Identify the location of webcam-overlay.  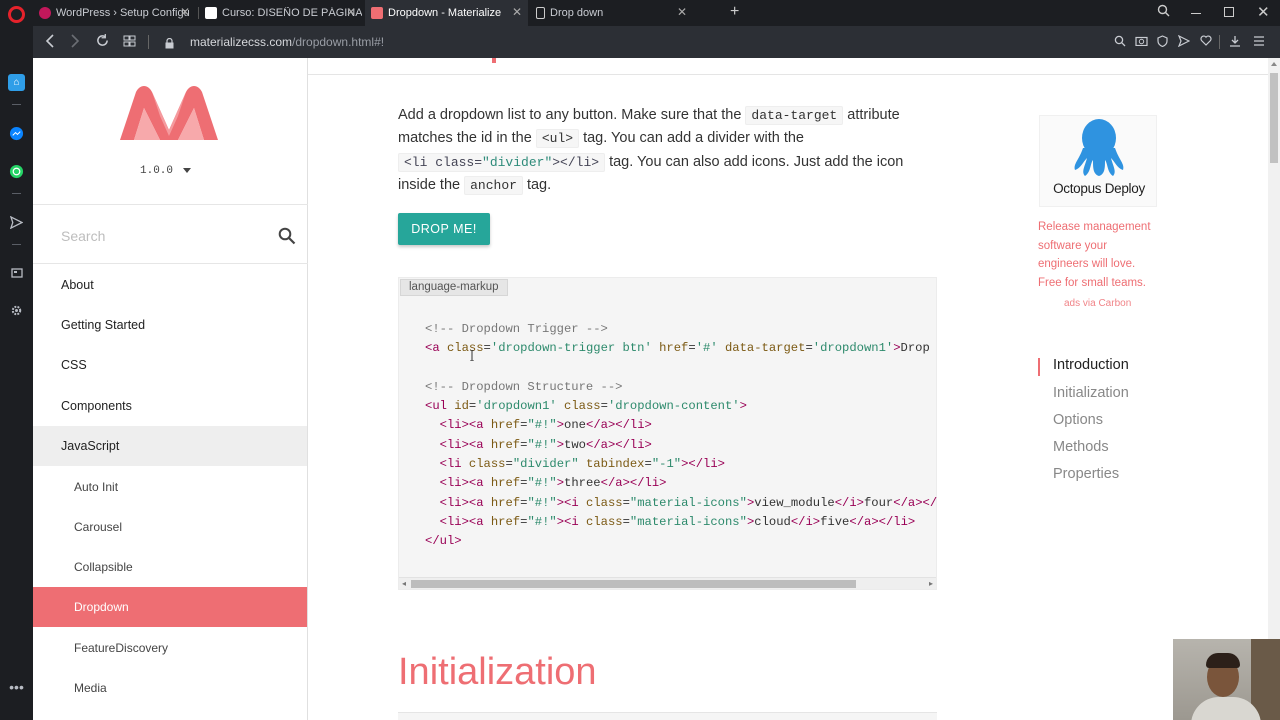
(1226, 679).